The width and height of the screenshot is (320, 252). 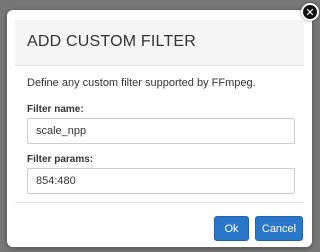 I want to click on filter-name-label: Filter name:, so click(x=55, y=109).